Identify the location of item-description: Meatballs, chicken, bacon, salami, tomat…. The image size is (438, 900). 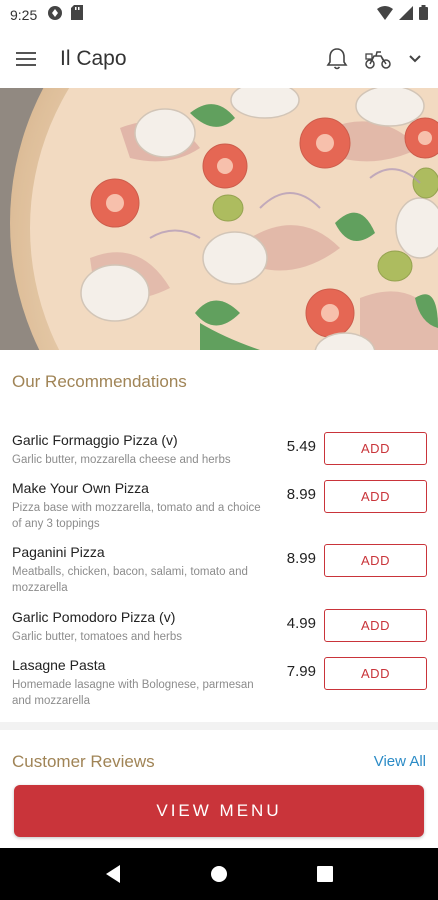
(130, 580).